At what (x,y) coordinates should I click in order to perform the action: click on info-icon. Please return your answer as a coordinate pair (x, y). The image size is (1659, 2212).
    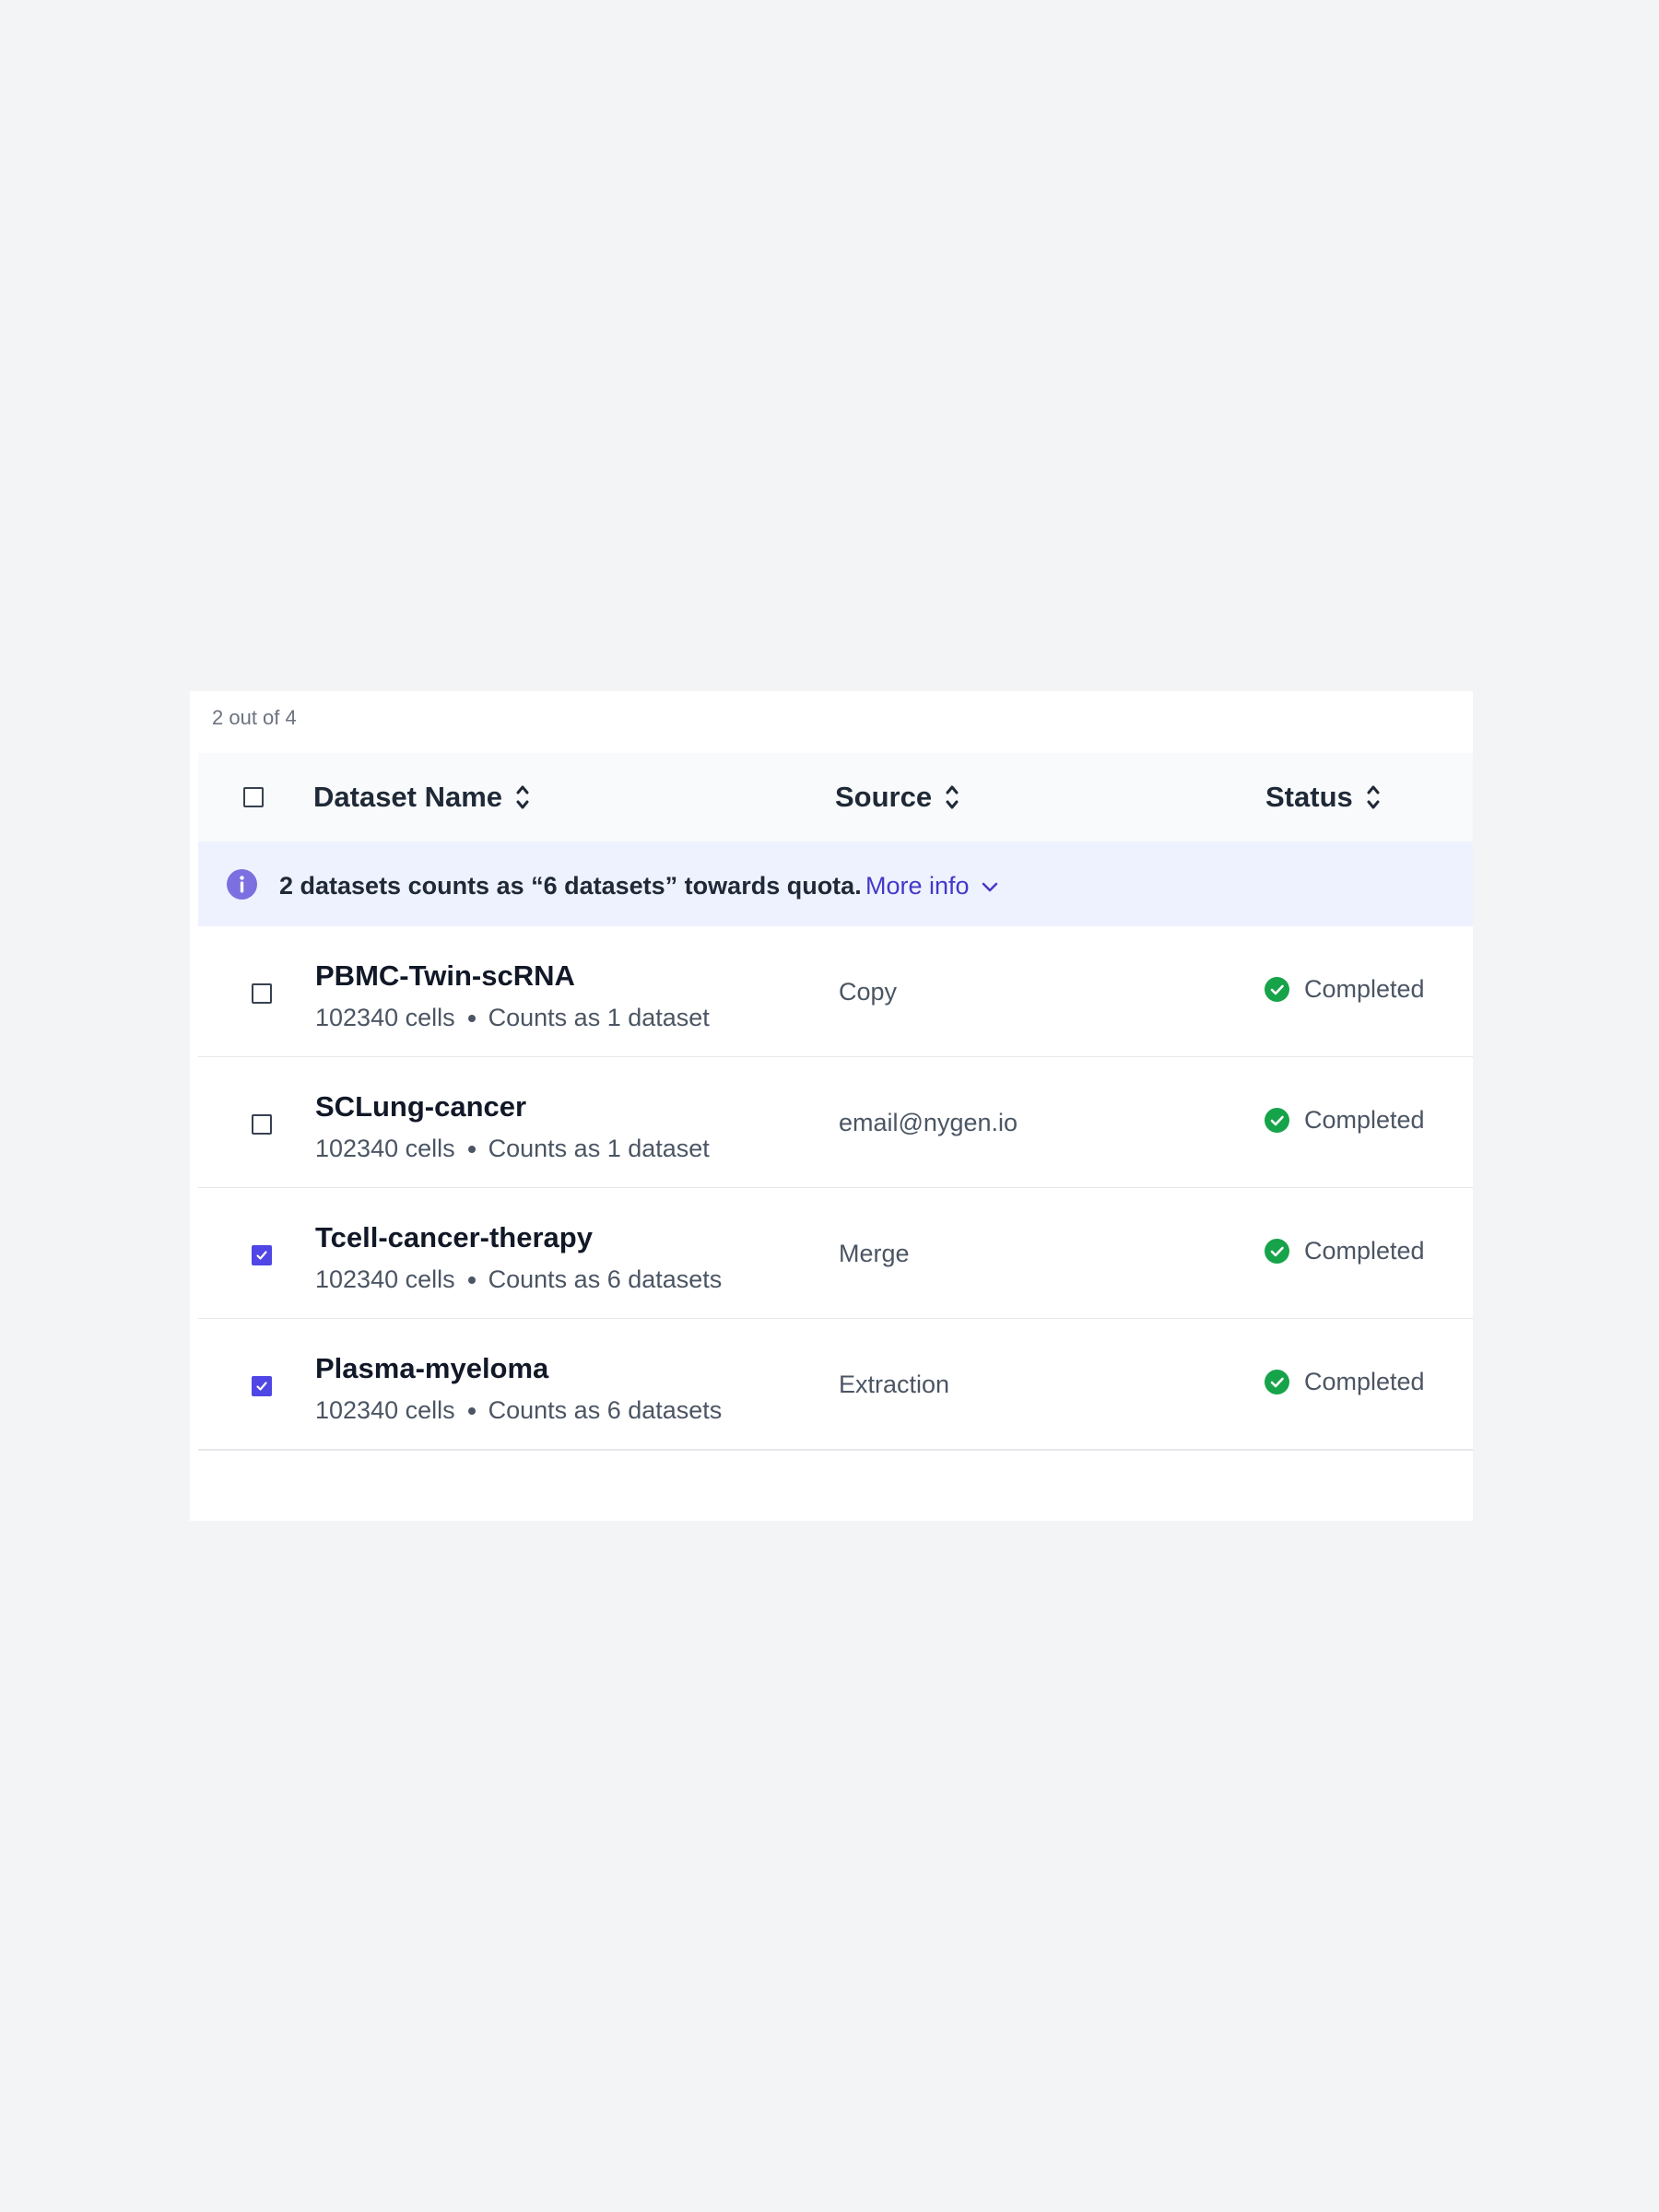
    Looking at the image, I should click on (242, 884).